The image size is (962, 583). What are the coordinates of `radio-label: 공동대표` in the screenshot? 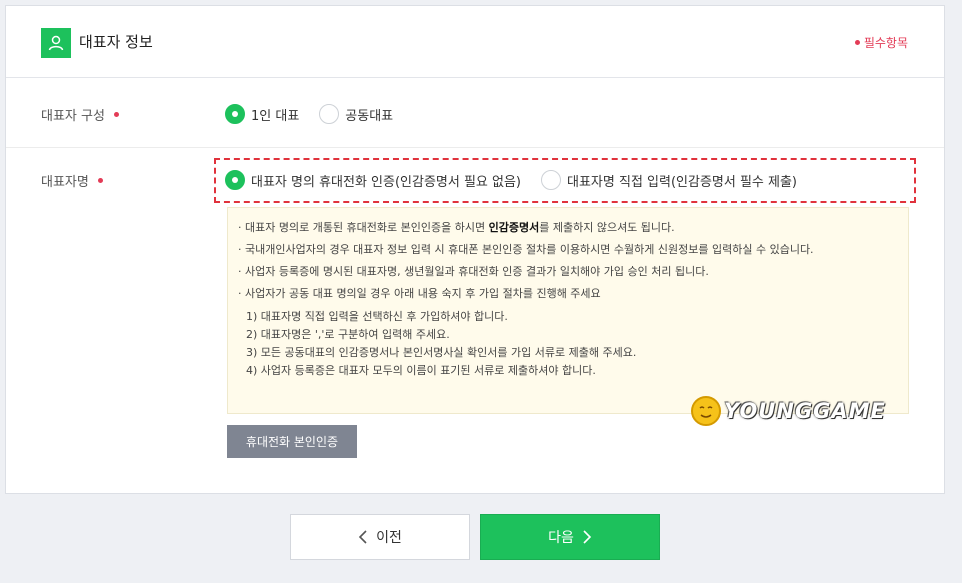 It's located at (369, 116).